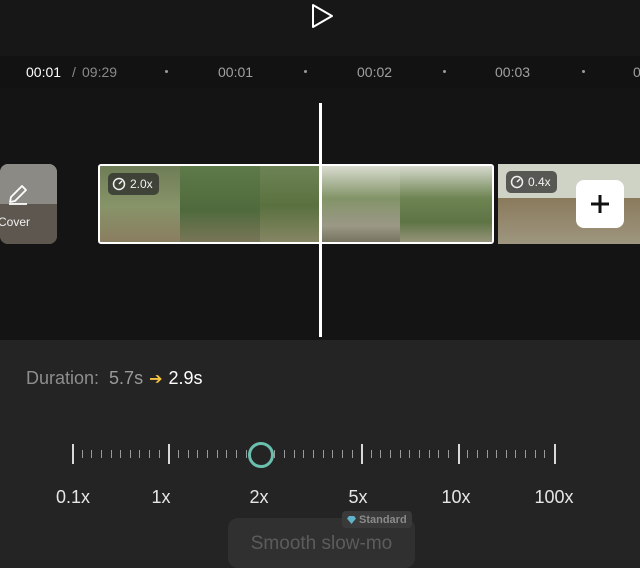 The image size is (640, 568). I want to click on video-clip-selected: 2.0x, so click(296, 204).